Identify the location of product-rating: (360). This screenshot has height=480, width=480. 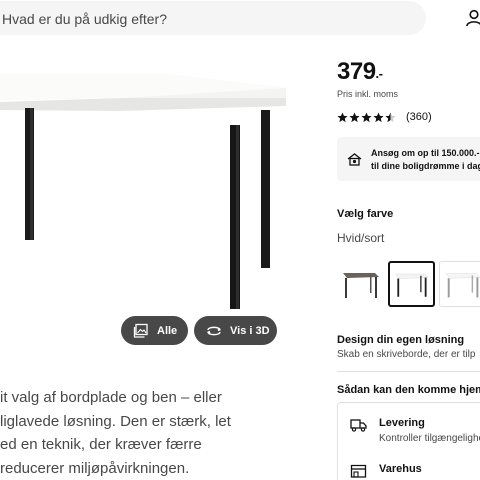
(384, 117).